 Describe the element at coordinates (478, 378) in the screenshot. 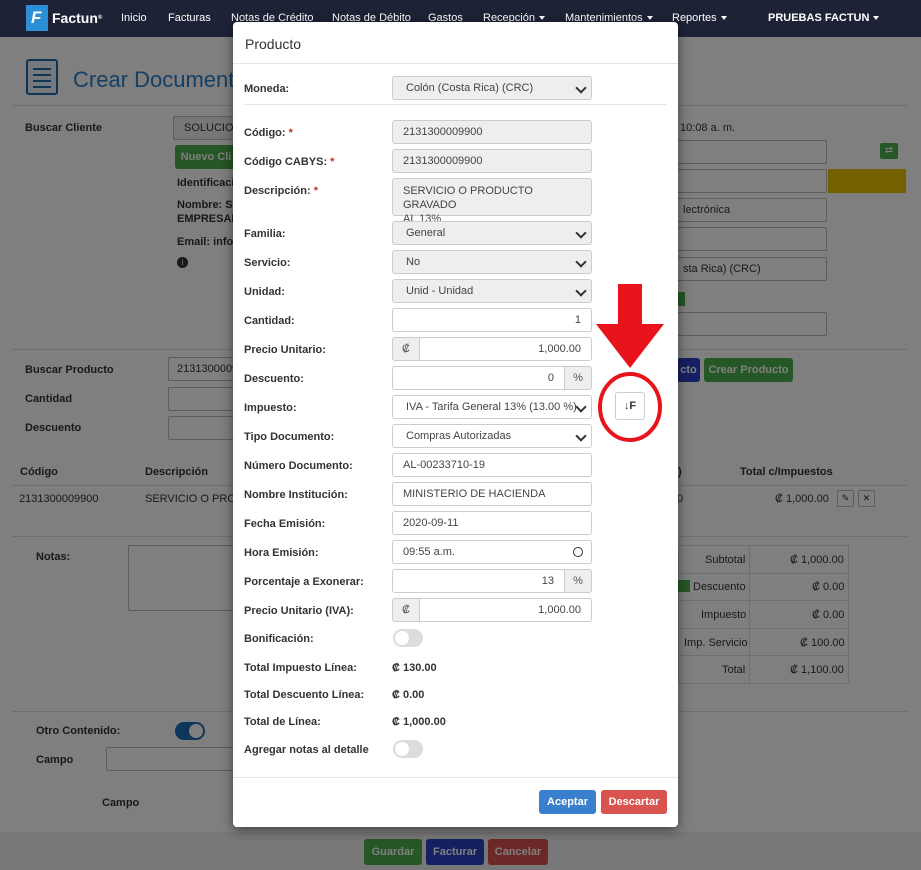

I see `descuento-input: 0` at that location.